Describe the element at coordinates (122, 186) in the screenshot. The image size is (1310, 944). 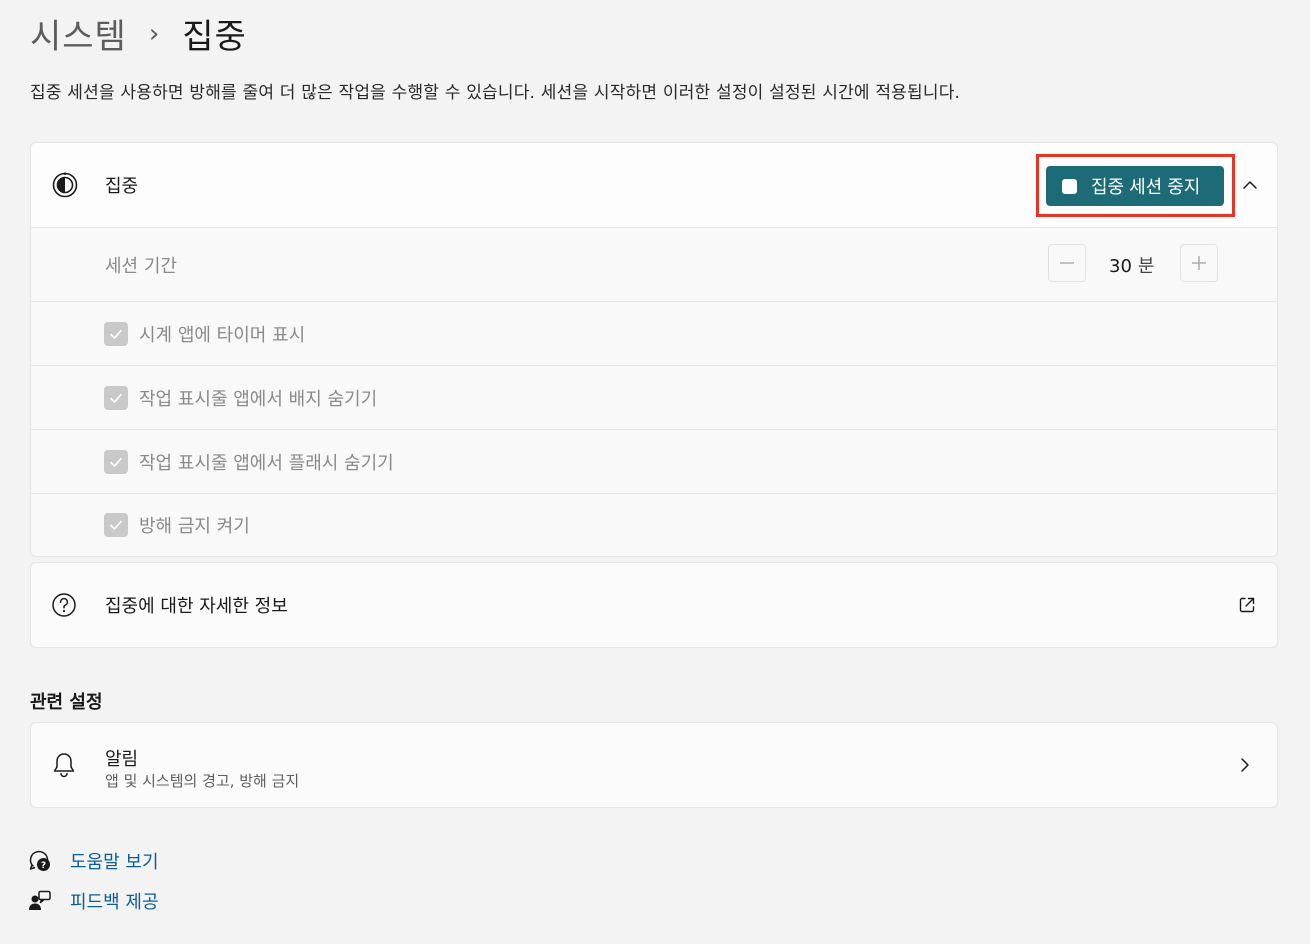
I see `focus-title: 집중` at that location.